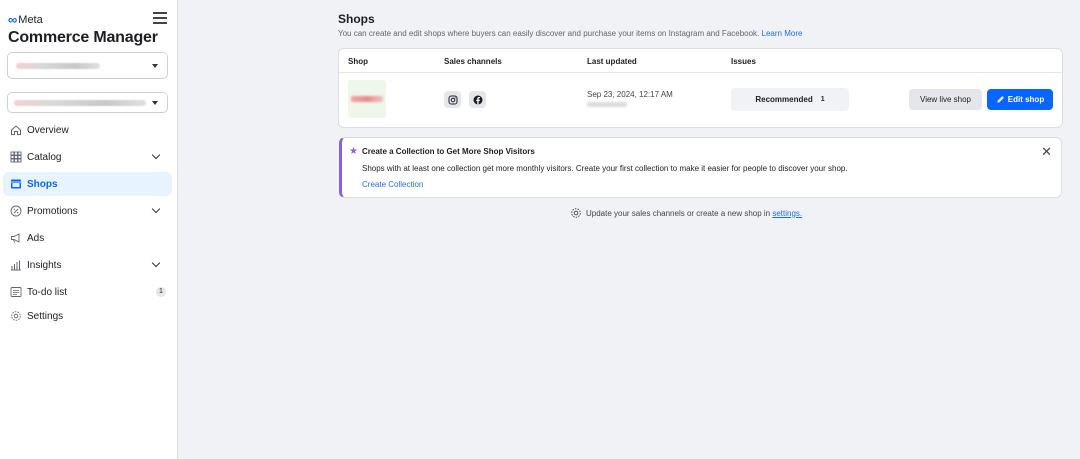 Image resolution: width=1080 pixels, height=459 pixels. What do you see at coordinates (945, 99) in the screenshot?
I see `view-live-shop-button: View live shop` at bounding box center [945, 99].